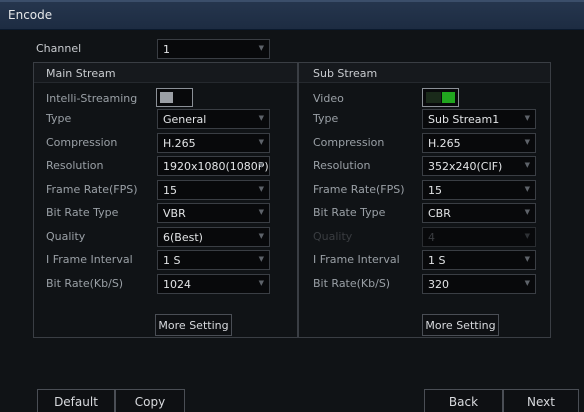 The height and width of the screenshot is (412, 584). Describe the element at coordinates (326, 118) in the screenshot. I see `sub-type-label: Type` at that location.